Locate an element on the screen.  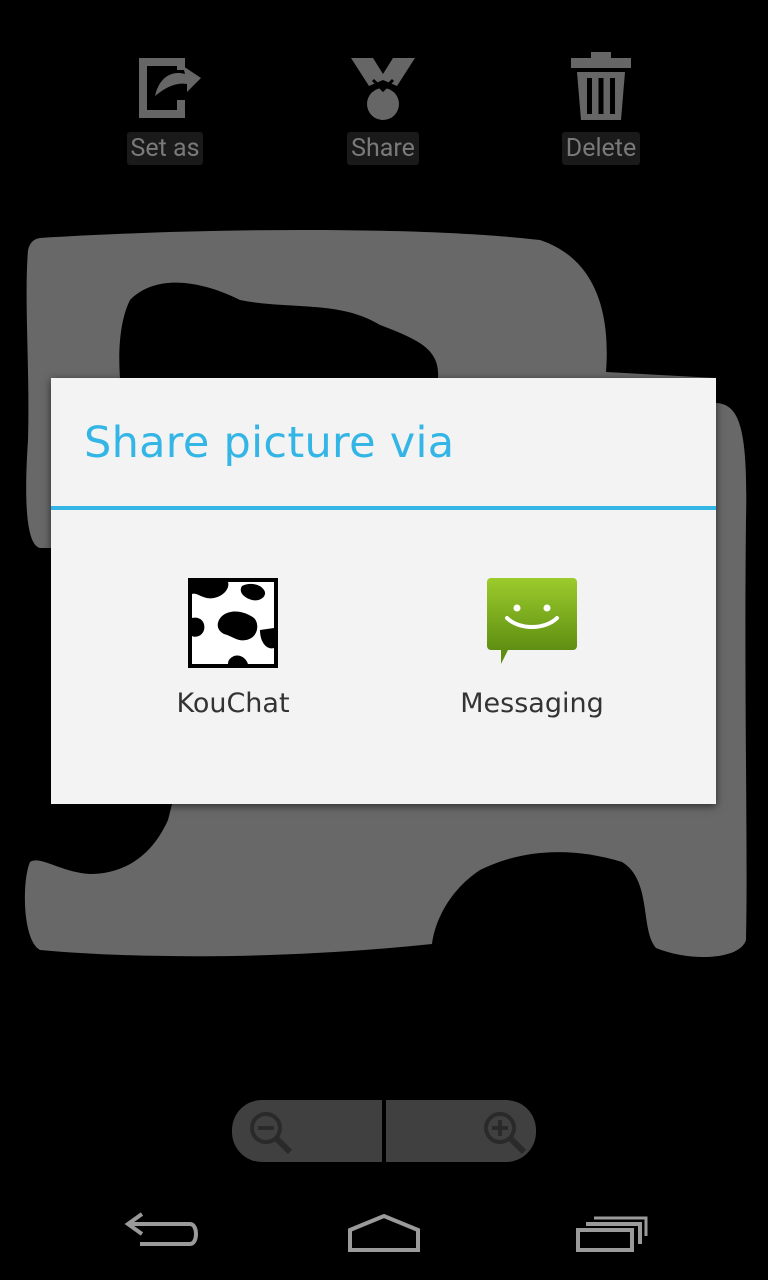
kouchat-label: KouChat is located at coordinates (233, 703).